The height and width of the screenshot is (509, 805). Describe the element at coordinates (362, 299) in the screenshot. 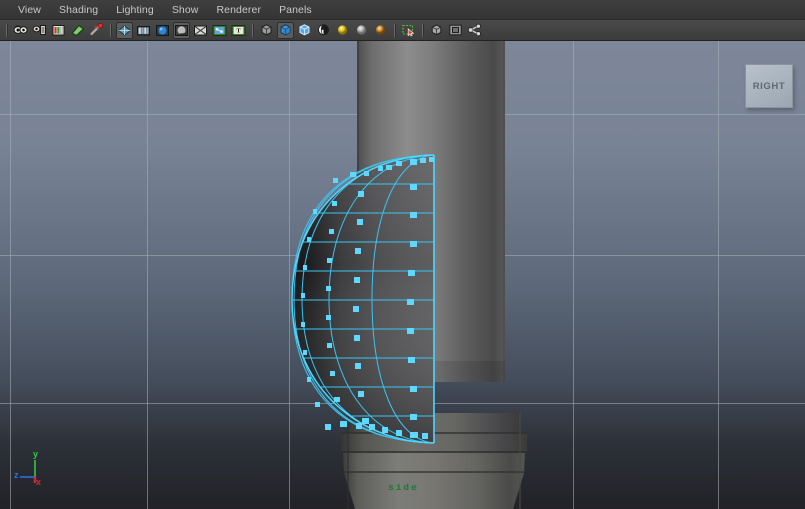

I see `hemisphere-dome` at that location.